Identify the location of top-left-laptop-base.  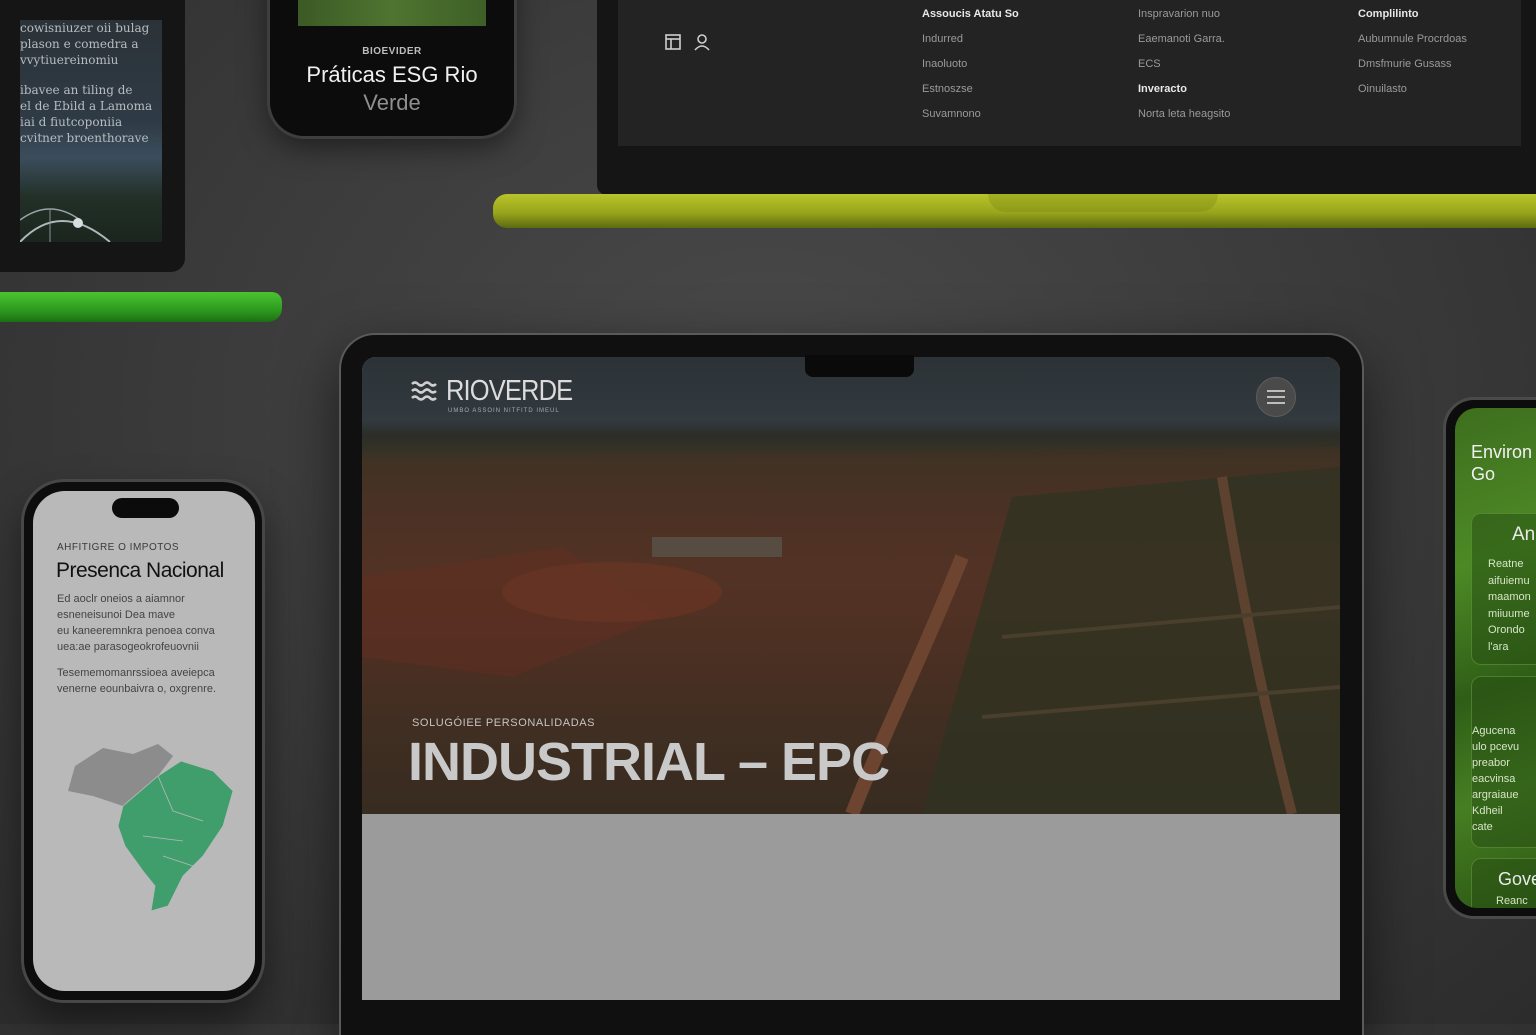
(141, 307).